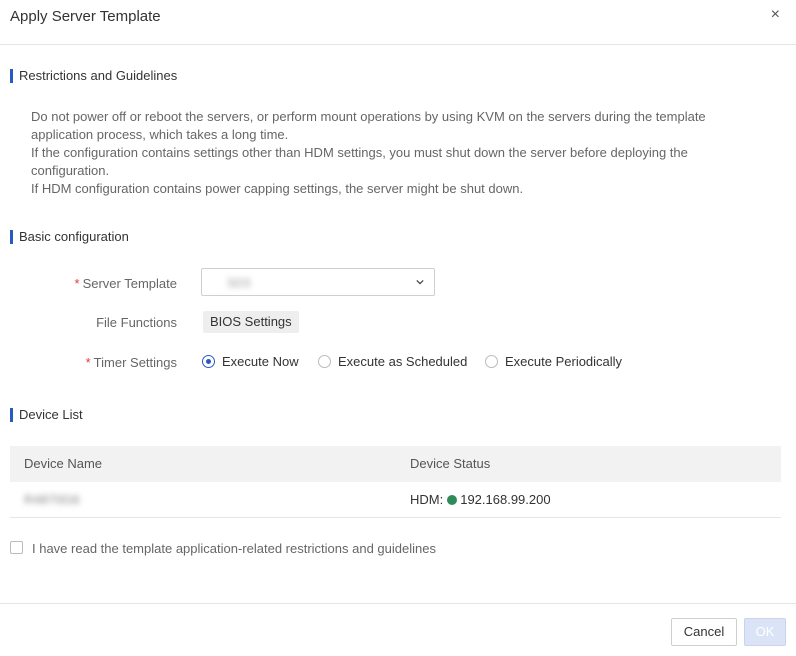 The height and width of the screenshot is (656, 796). I want to click on ok-button: OK, so click(765, 632).